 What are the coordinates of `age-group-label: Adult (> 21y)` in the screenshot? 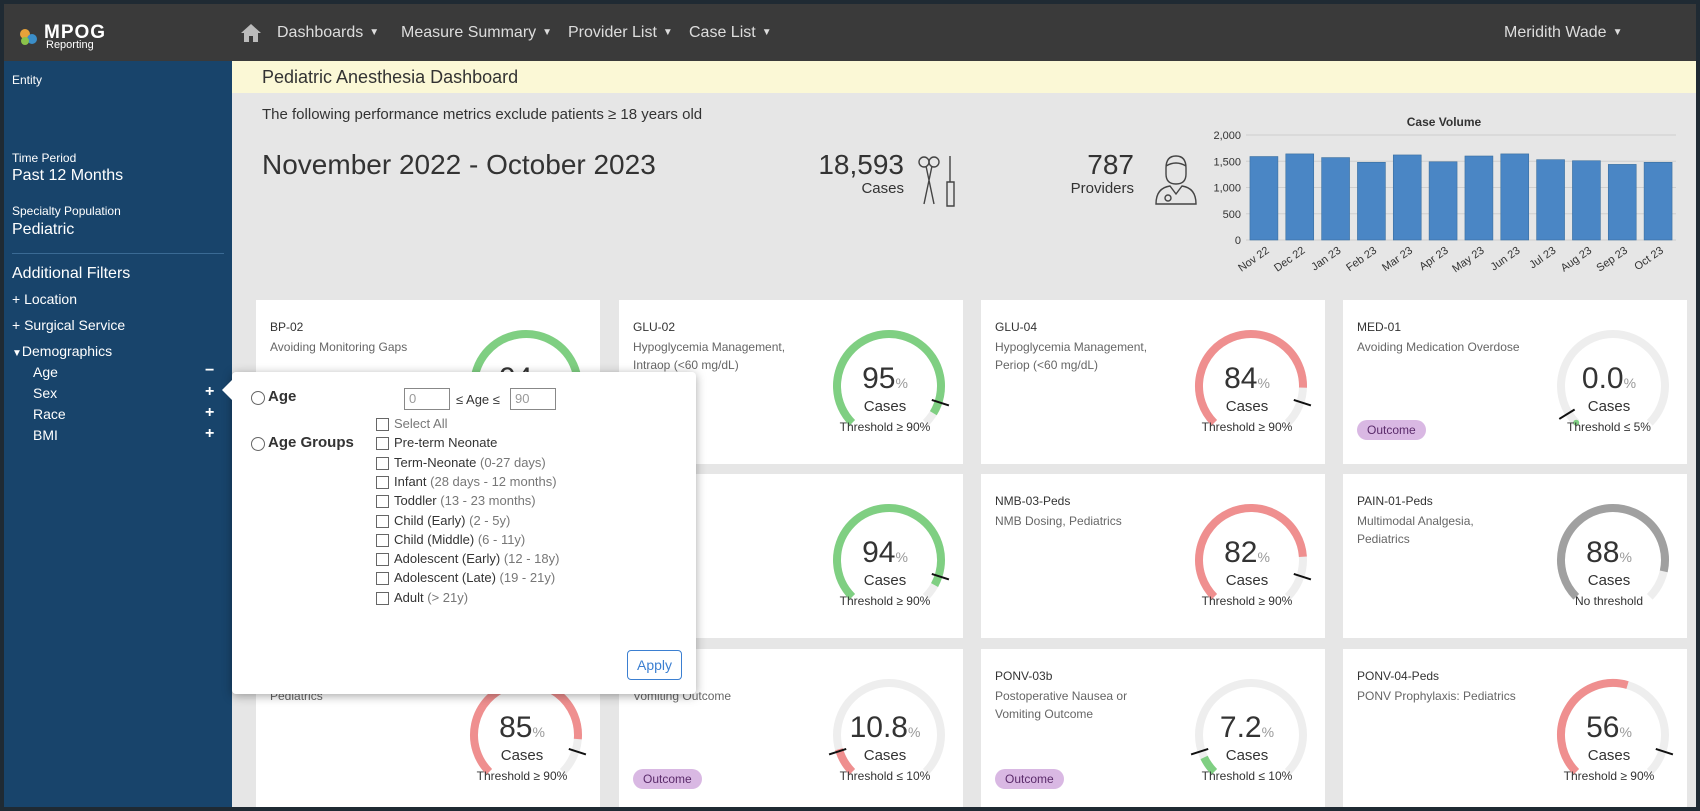 It's located at (431, 597).